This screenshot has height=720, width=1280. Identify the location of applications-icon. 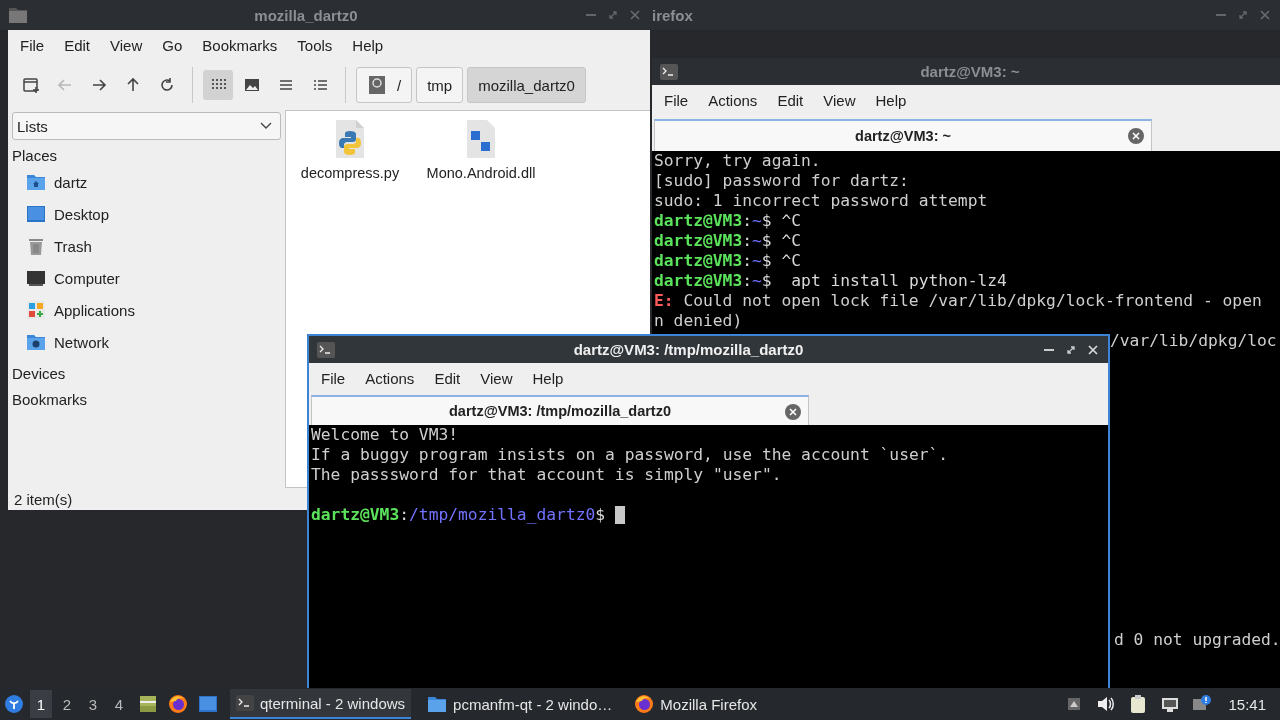
(36, 310).